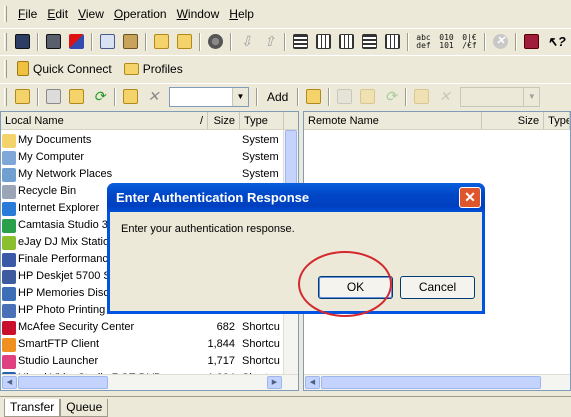  I want to click on toolbar-grip, so click(5, 68).